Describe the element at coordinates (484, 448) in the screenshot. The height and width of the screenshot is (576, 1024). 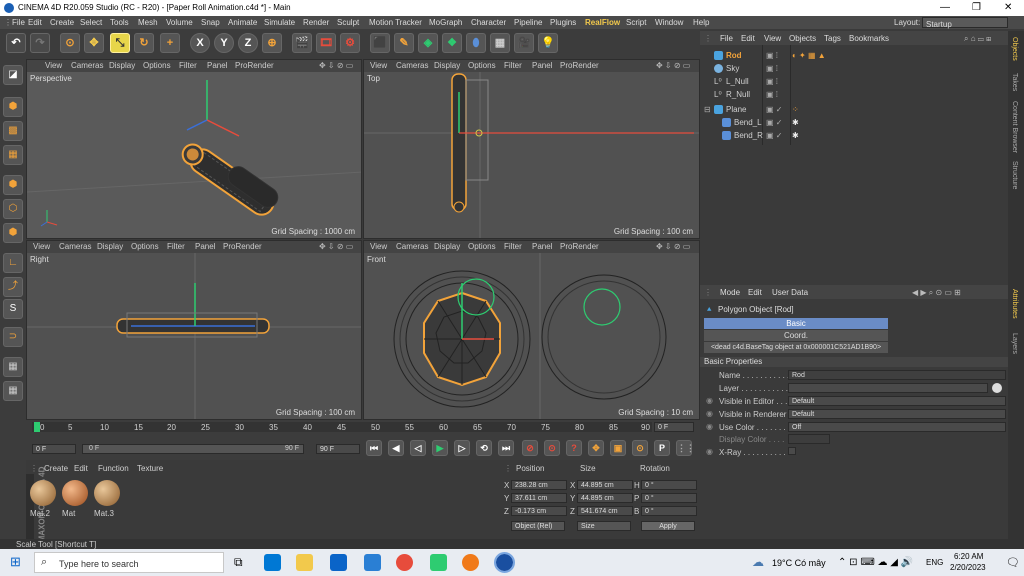
I see `loop-button: ⟲` at that location.